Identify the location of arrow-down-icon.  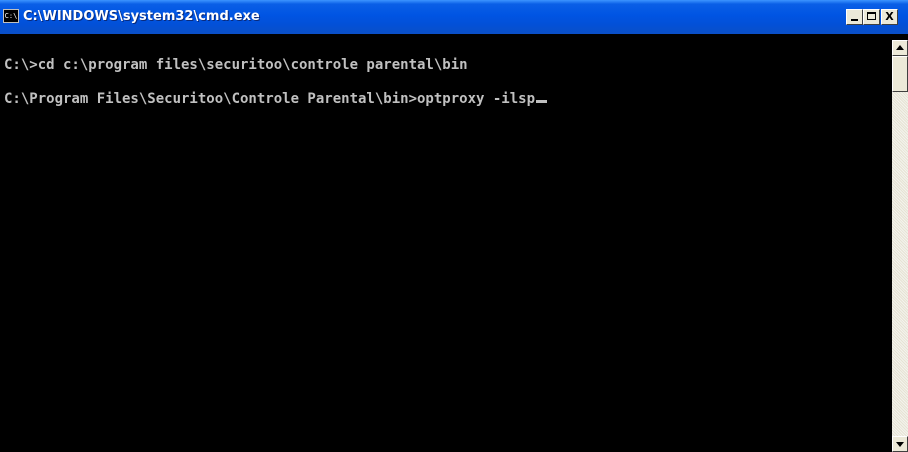
(900, 444).